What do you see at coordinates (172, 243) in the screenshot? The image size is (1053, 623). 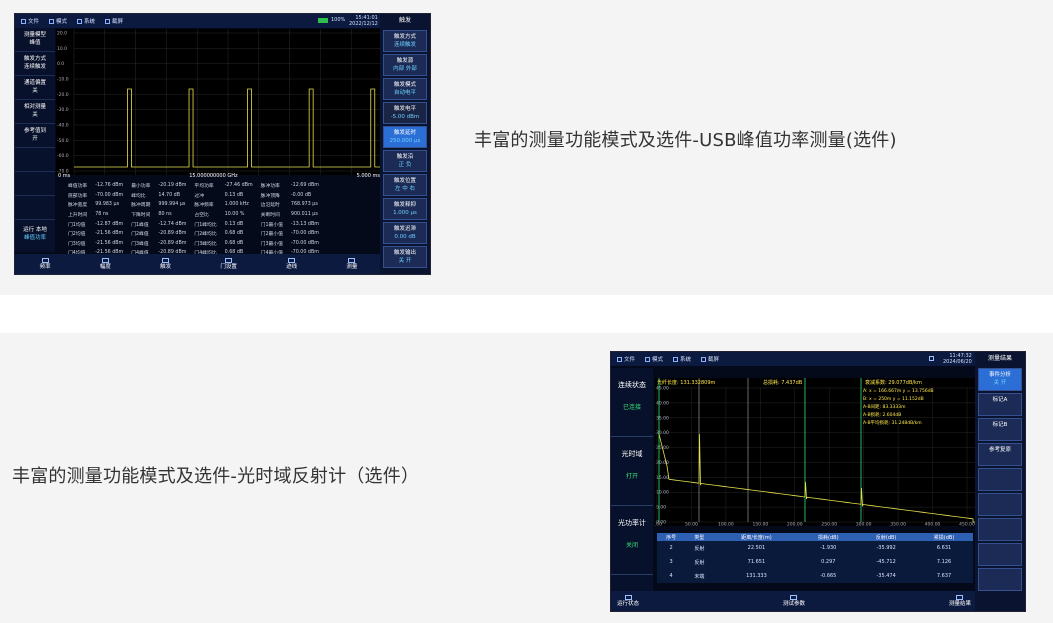 I see `measure-value: -20.89 dBm` at bounding box center [172, 243].